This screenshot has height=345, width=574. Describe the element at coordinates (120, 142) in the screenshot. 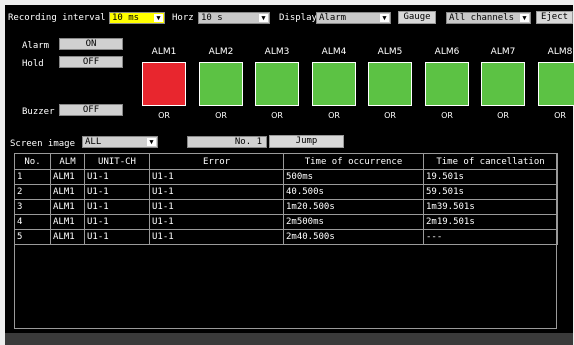

I see `screen-image-select: ALL ▼` at that location.